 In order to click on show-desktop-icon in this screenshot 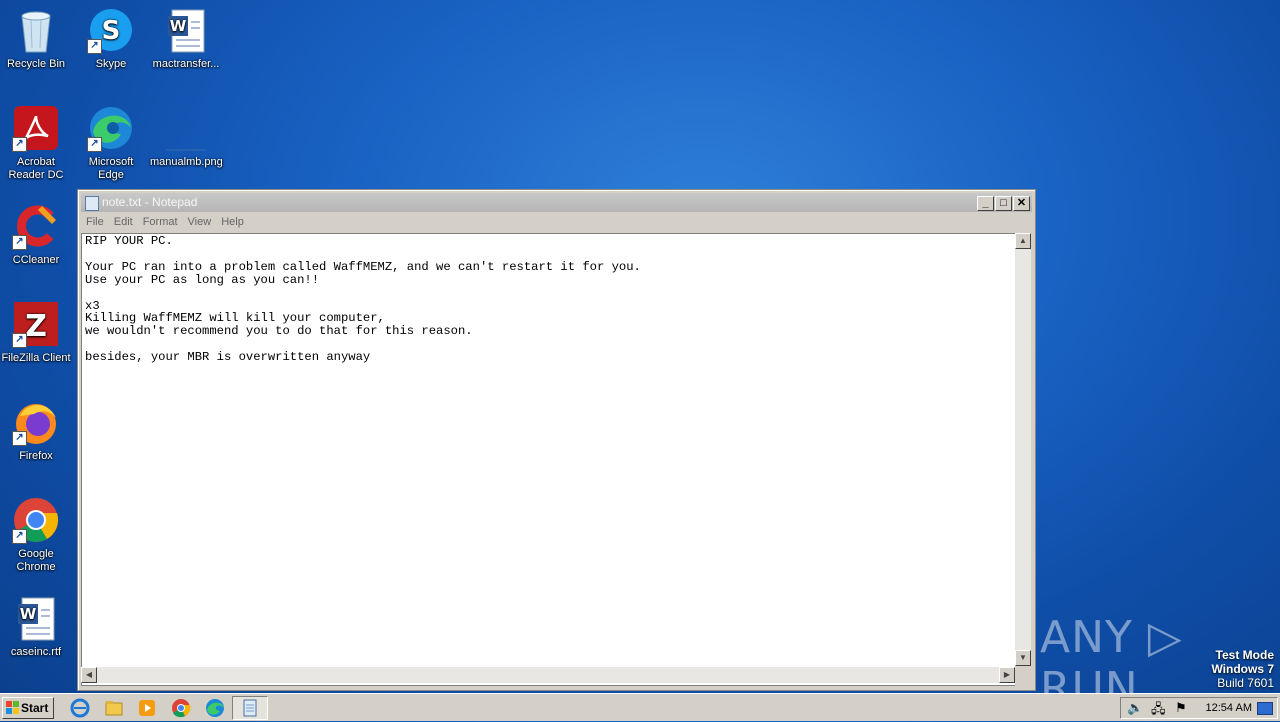, I will do `click(1265, 708)`.